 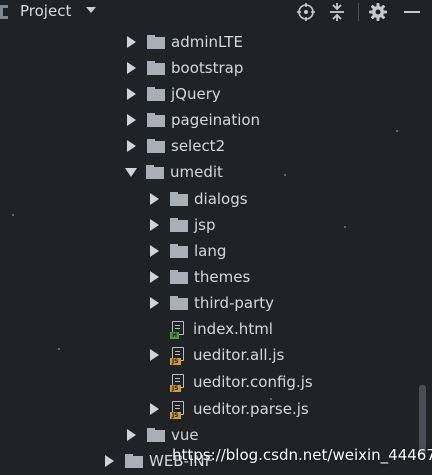 I want to click on tree-item-label: vue, so click(x=185, y=435).